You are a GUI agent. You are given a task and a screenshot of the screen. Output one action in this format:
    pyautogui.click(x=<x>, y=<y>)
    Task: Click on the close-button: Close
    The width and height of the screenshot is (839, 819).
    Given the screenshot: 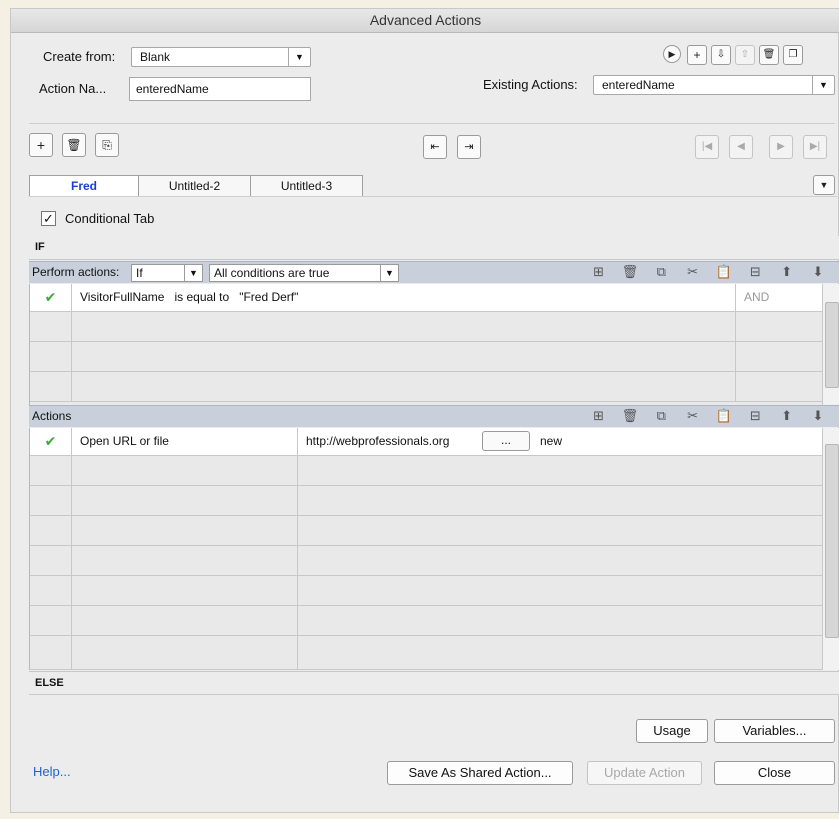 What is the action you would take?
    pyautogui.click(x=774, y=773)
    